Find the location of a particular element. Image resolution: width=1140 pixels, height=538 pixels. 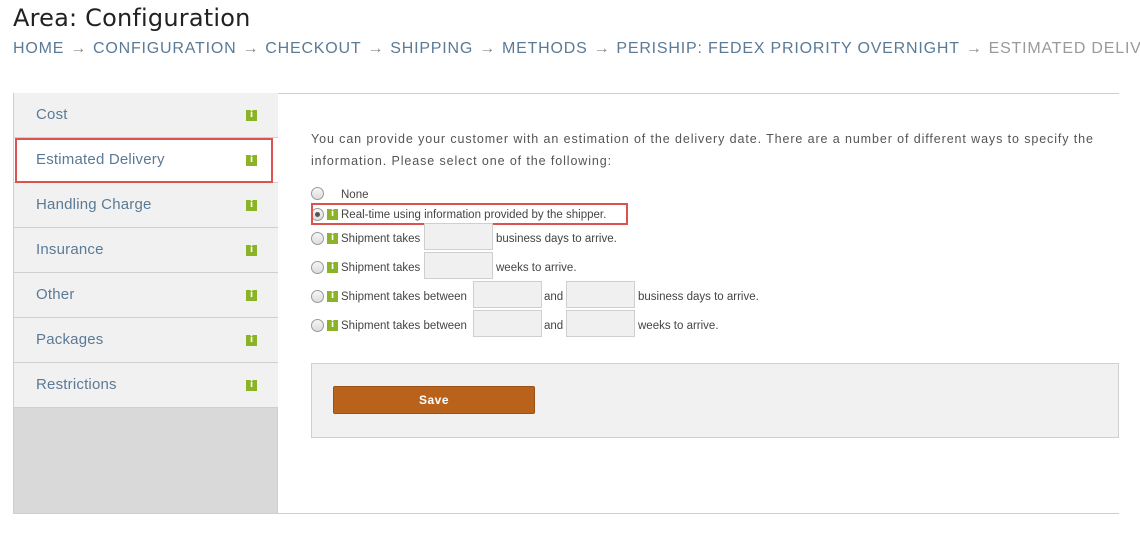

breadcrumb-home: HOME is located at coordinates (38, 48).